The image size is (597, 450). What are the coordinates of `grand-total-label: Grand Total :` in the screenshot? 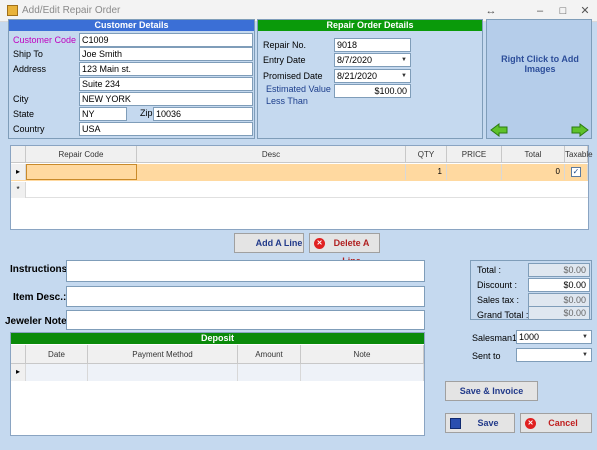 It's located at (503, 315).